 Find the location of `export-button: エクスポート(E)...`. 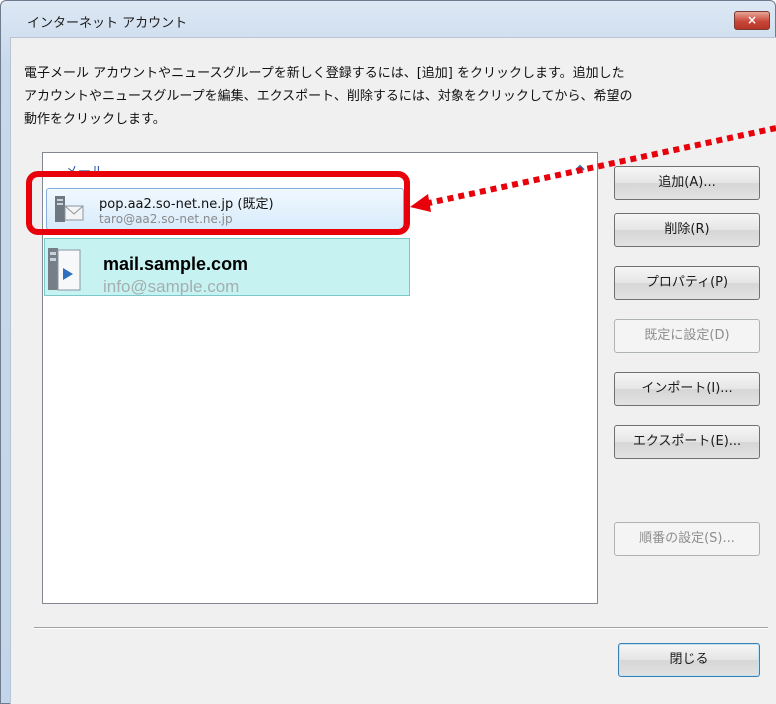

export-button: エクスポート(E)... is located at coordinates (687, 442).